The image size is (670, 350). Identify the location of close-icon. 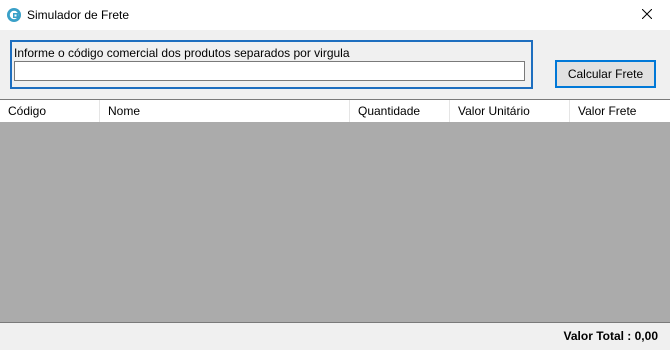
(647, 15).